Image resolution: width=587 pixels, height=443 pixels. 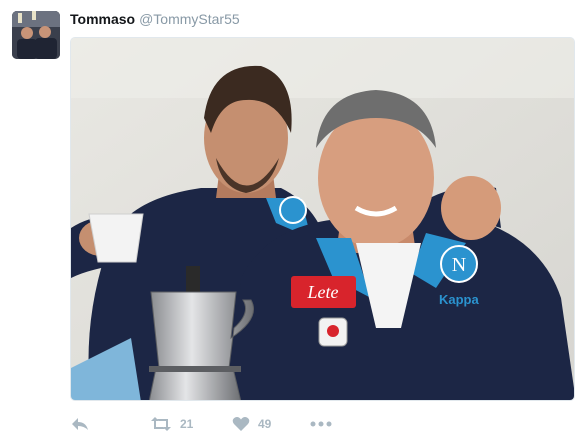 I want to click on more-button, so click(x=321, y=424).